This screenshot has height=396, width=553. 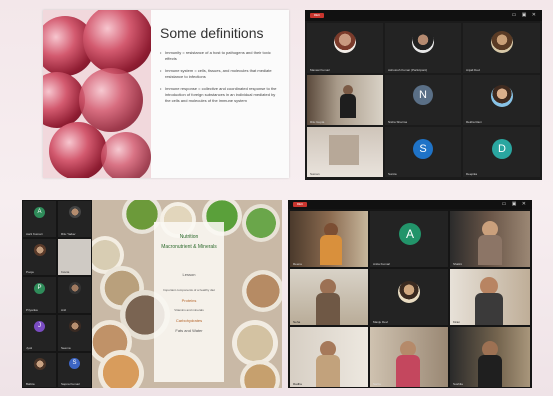 What do you see at coordinates (189, 330) in the screenshot?
I see `slide-line-5: Fats and Water` at bounding box center [189, 330].